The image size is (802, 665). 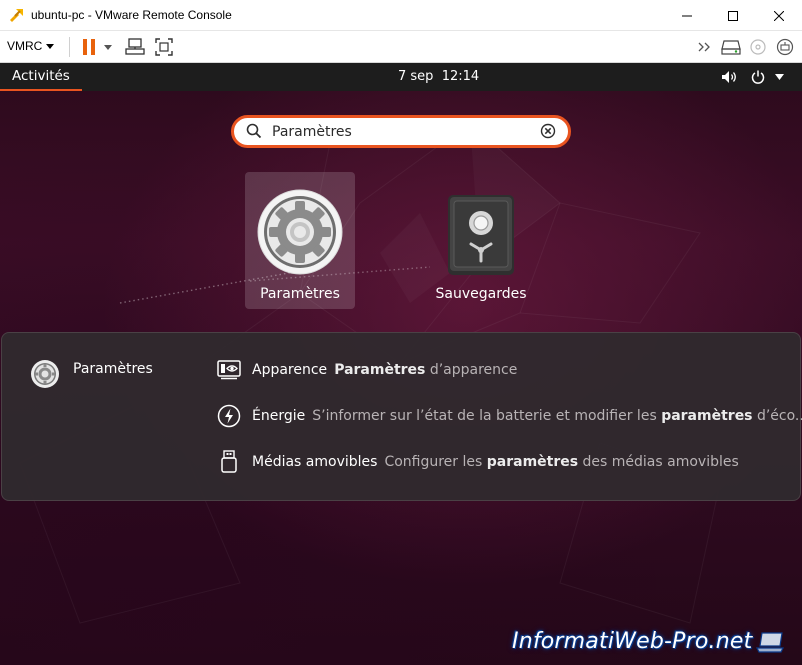 What do you see at coordinates (300, 232) in the screenshot?
I see `settings-gear-icon` at bounding box center [300, 232].